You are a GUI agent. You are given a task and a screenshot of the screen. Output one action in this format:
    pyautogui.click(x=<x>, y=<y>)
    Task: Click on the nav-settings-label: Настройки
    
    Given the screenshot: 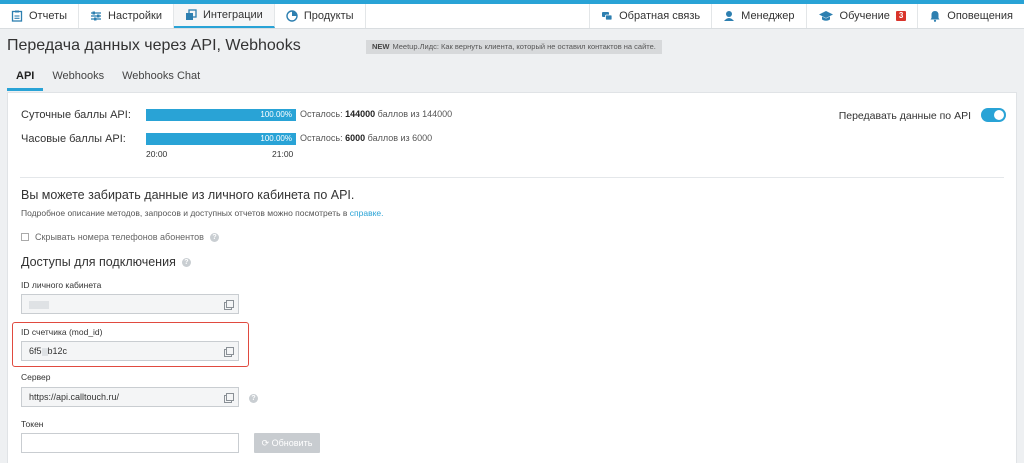 What is the action you would take?
    pyautogui.click(x=135, y=16)
    